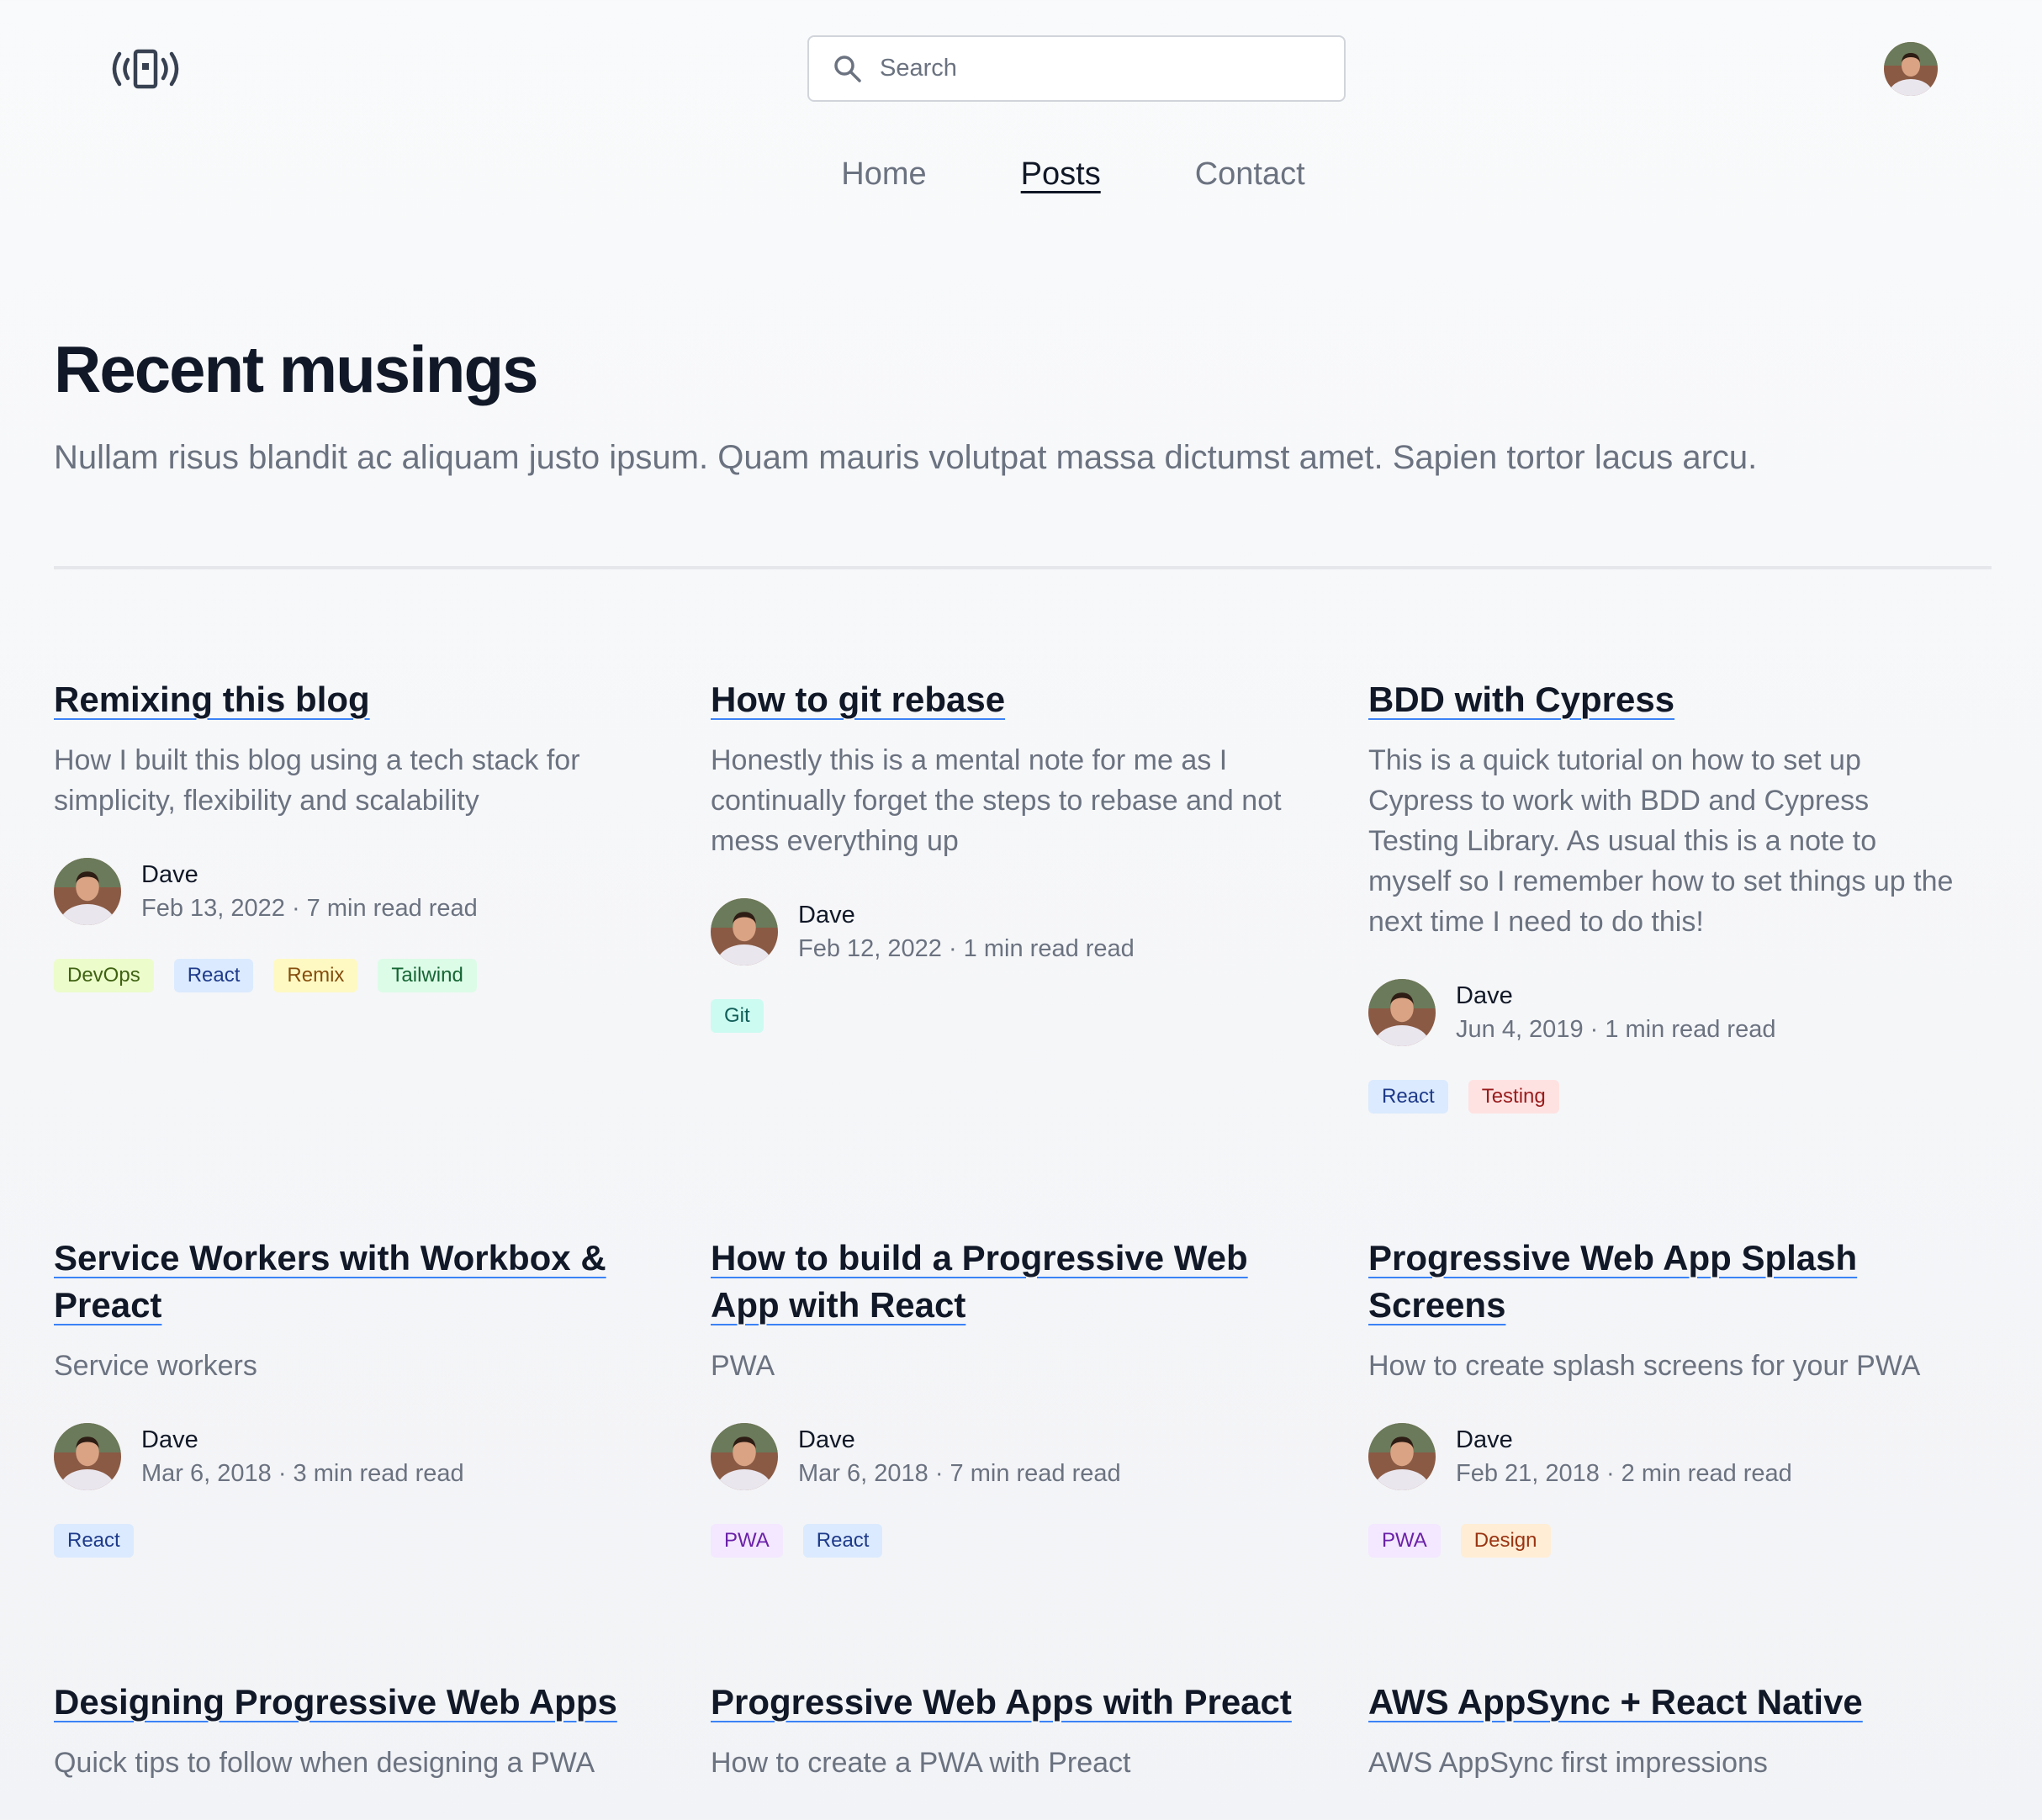 The height and width of the screenshot is (1820, 2042). I want to click on post-title-link: How to git rebase, so click(858, 699).